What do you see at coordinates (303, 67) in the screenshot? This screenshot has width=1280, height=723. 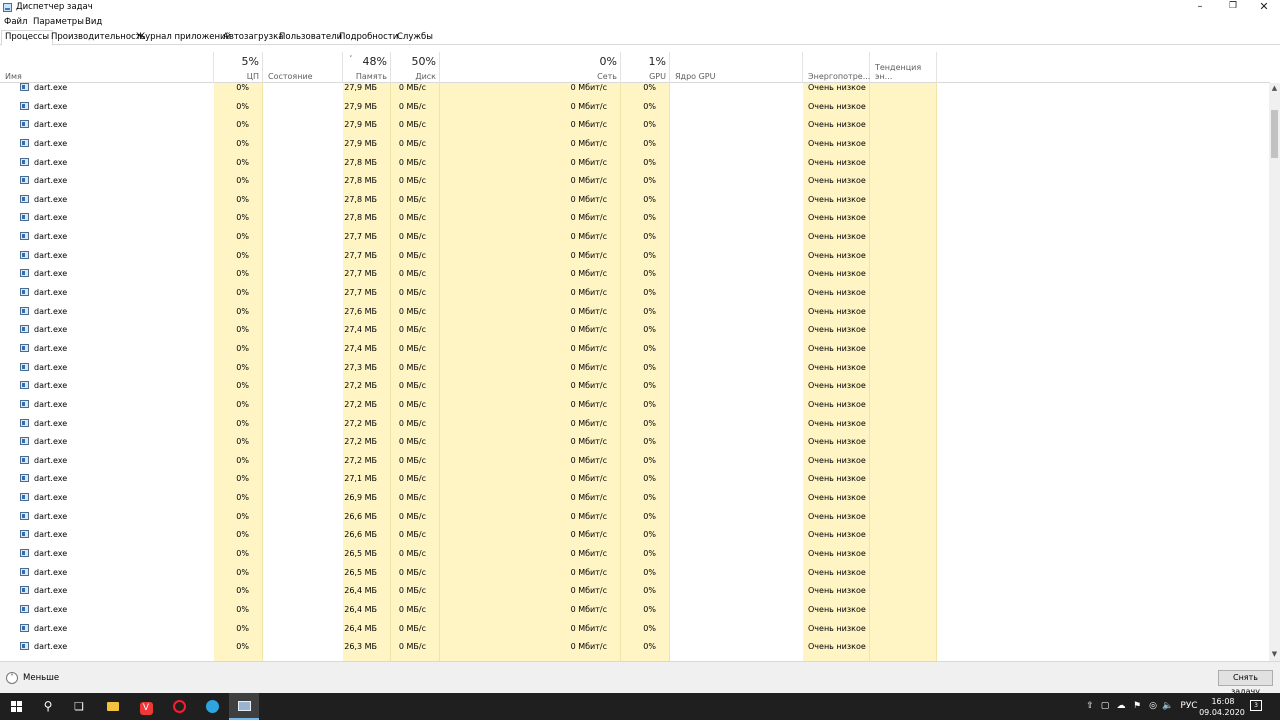 I see `column-status: Состояние` at bounding box center [303, 67].